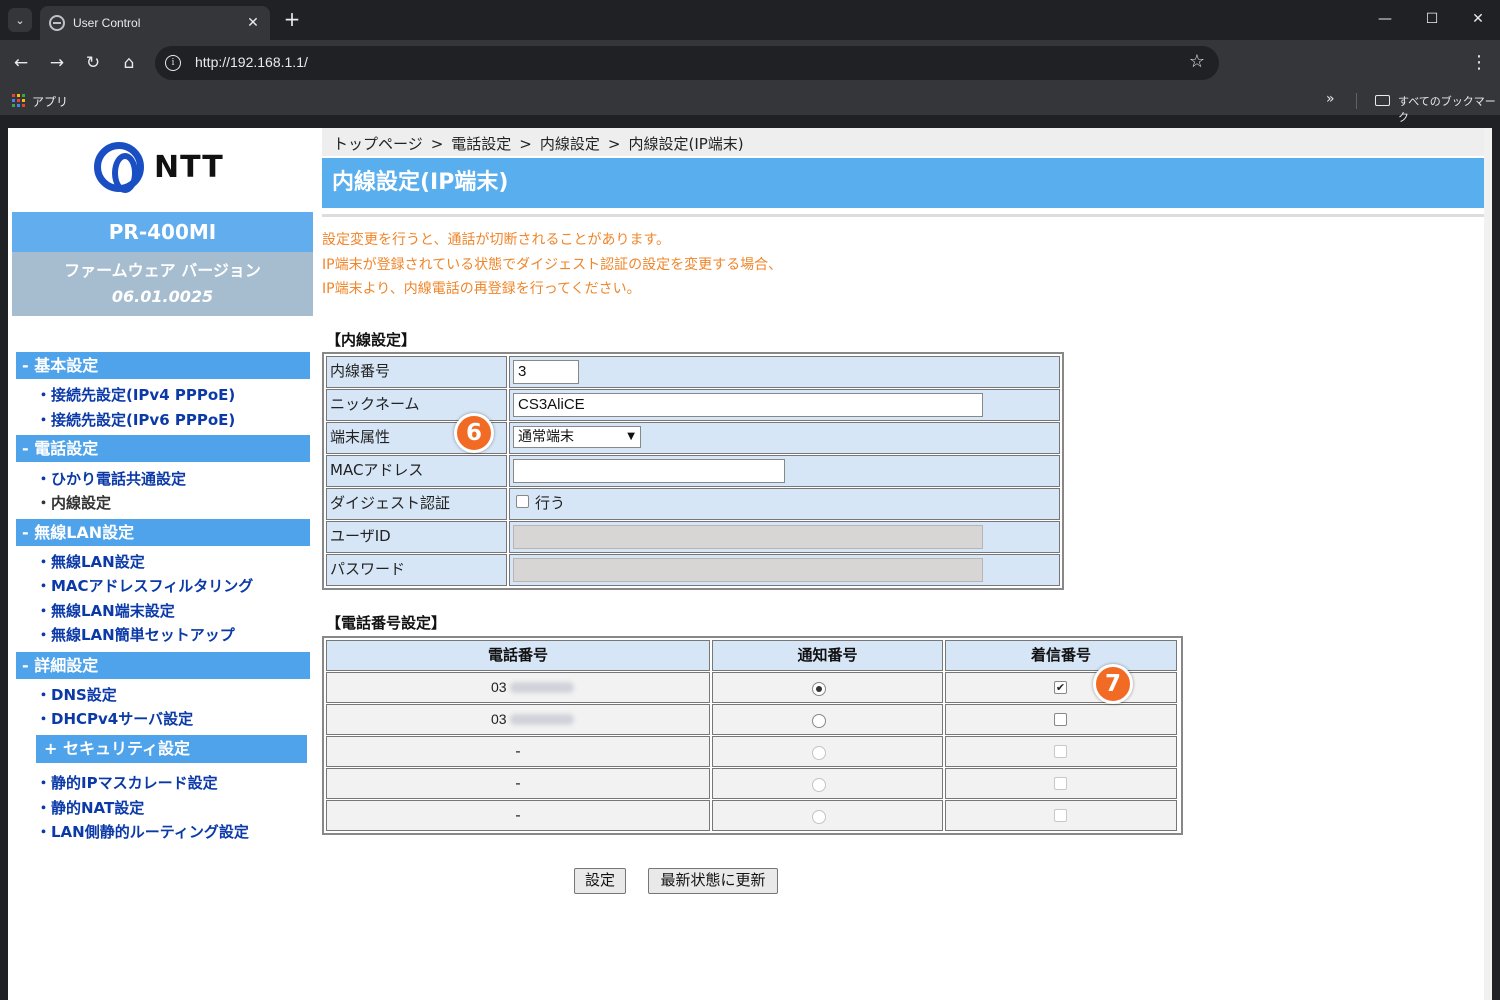 This screenshot has height=1000, width=1500. Describe the element at coordinates (18, 100) in the screenshot. I see `apps-grid-icon` at that location.